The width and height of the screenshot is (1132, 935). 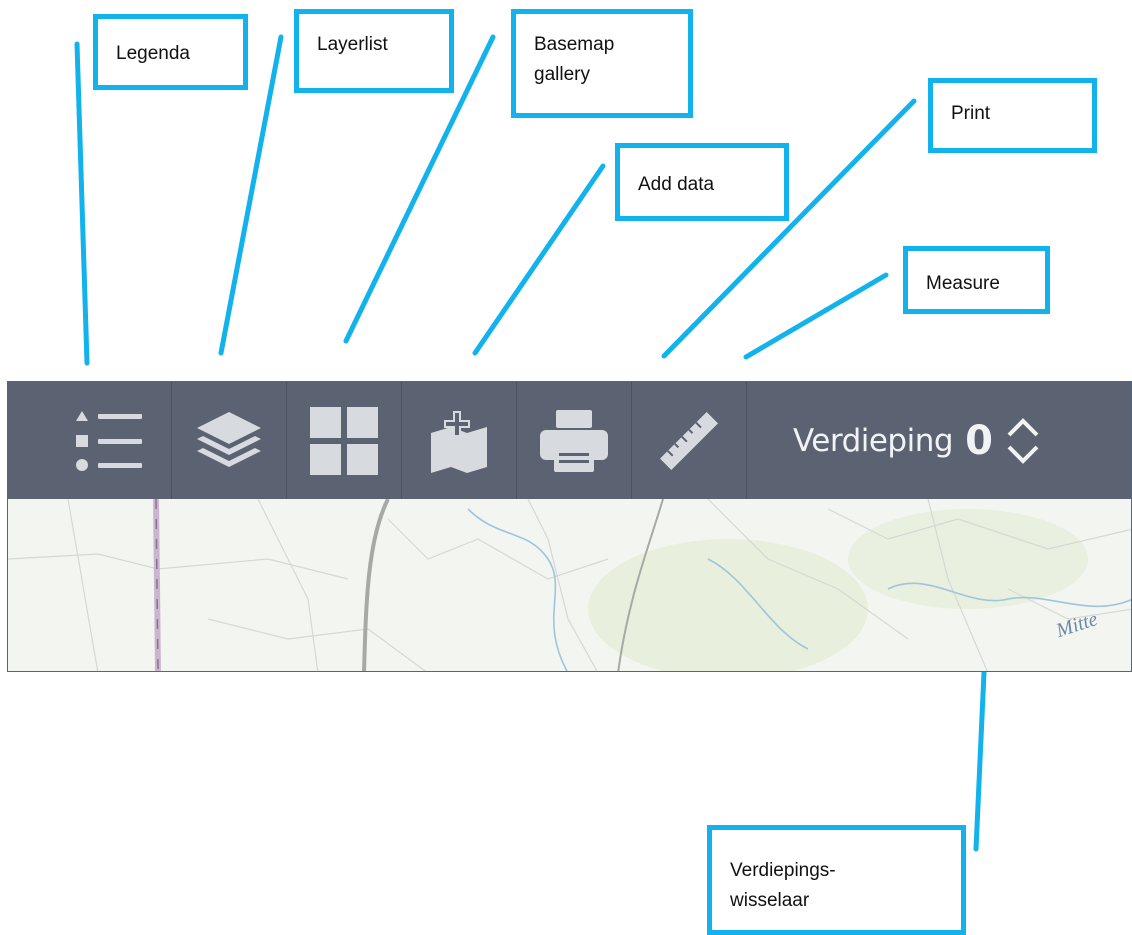 I want to click on callout-legenda: Legenda, so click(x=170, y=52).